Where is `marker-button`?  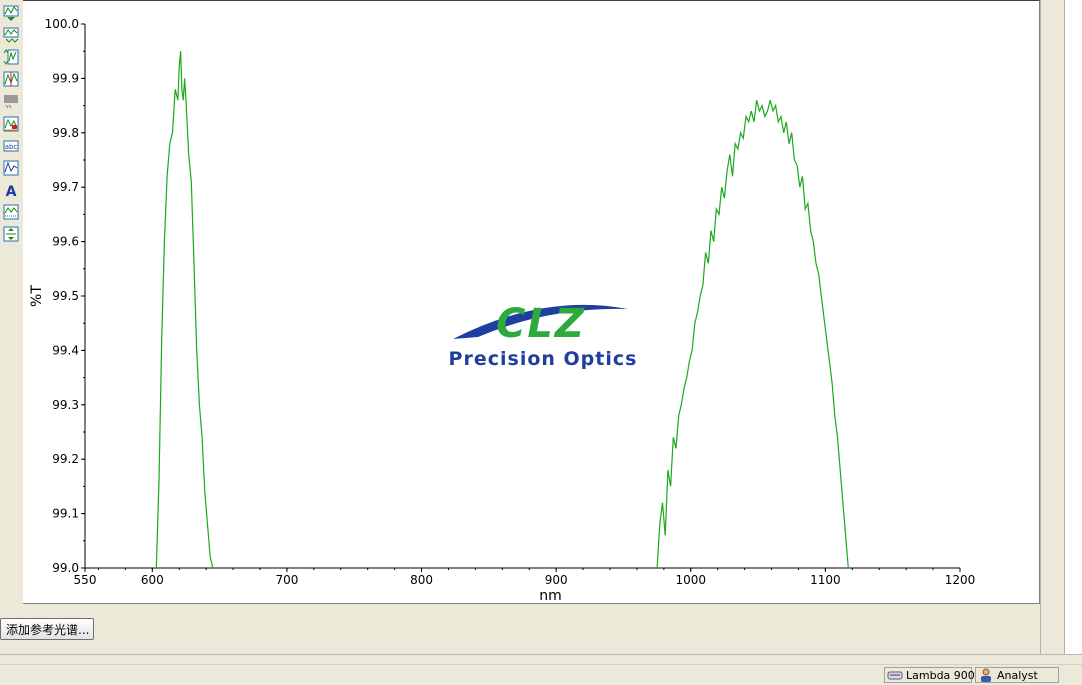
marker-button is located at coordinates (11, 79).